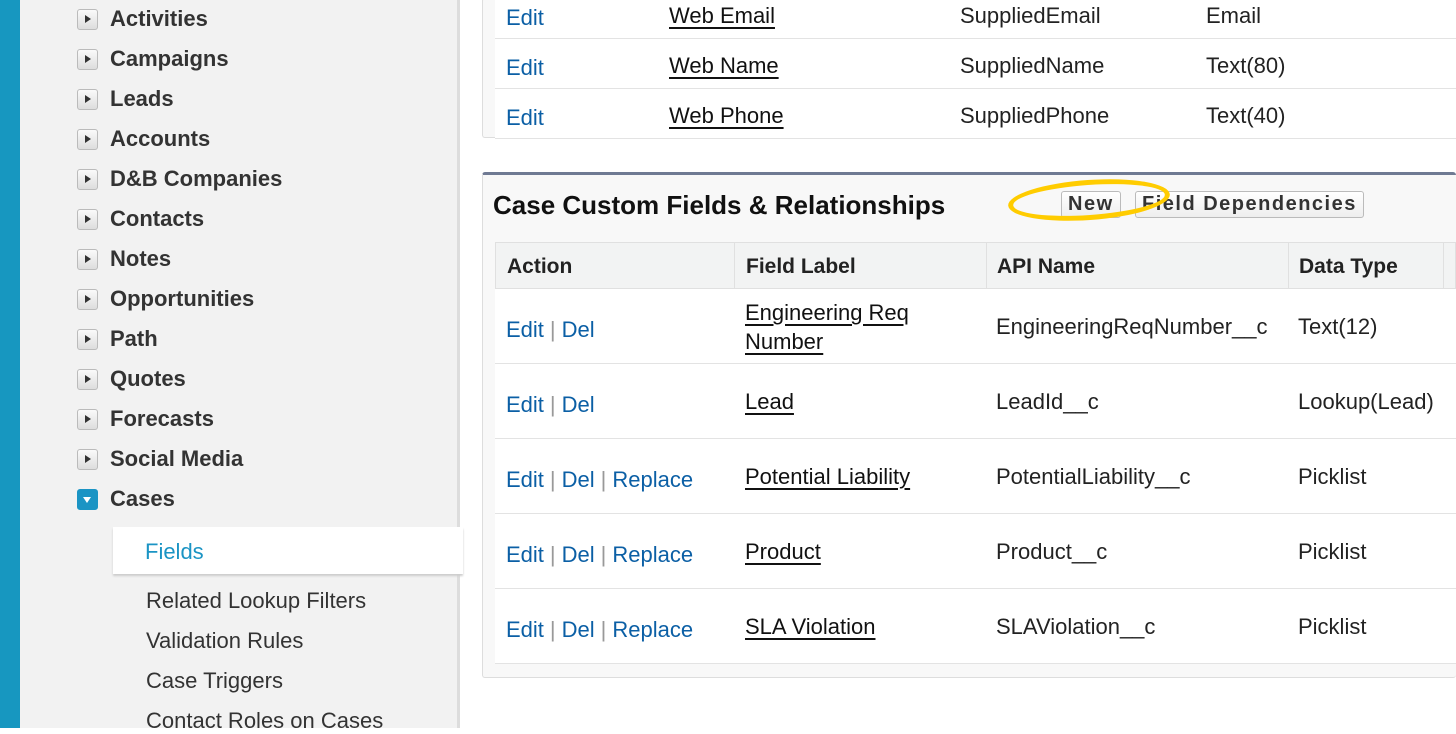 The width and height of the screenshot is (1456, 734). Describe the element at coordinates (1035, 115) in the screenshot. I see `api-name: SuppliedPhone` at that location.